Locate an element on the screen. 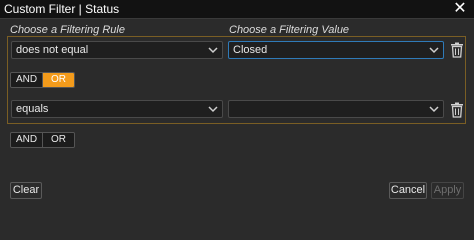 This screenshot has height=240, width=474. rule-select-1: does not equal is located at coordinates (117, 50).